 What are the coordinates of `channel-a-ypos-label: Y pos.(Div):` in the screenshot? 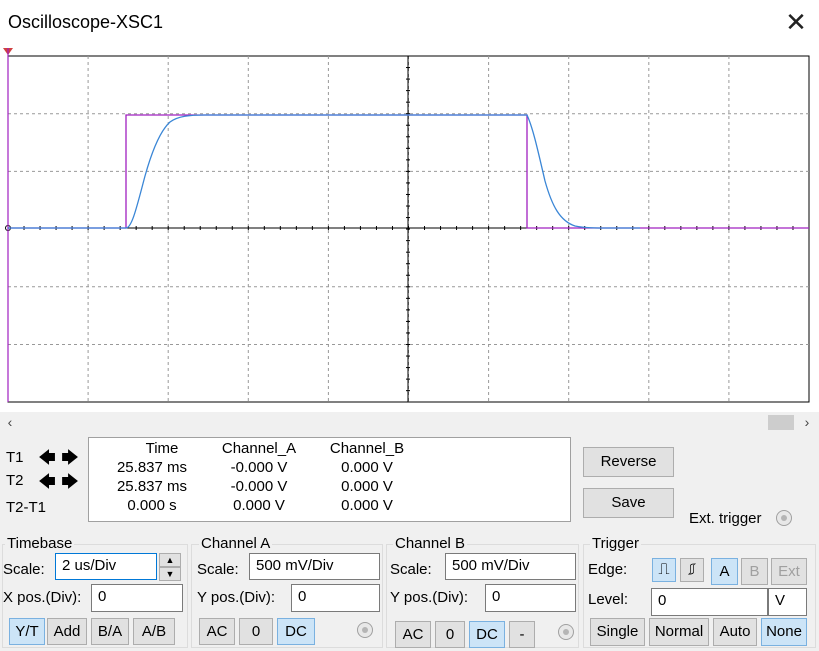 It's located at (236, 597).